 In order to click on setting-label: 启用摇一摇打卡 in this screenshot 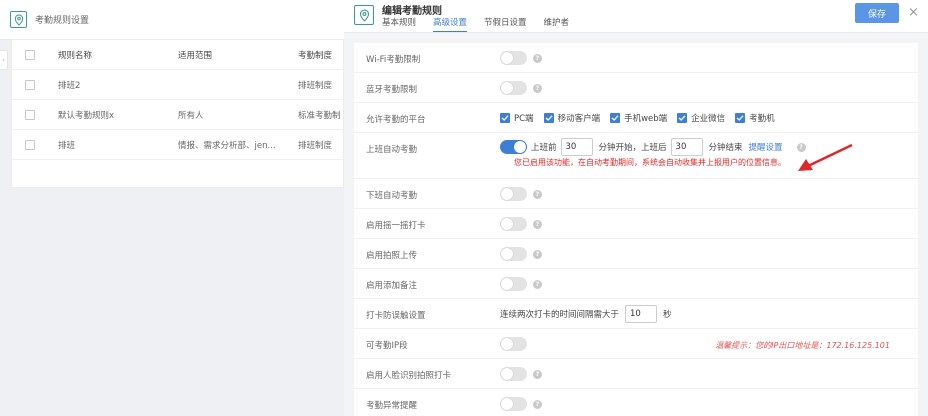, I will do `click(396, 226)`.